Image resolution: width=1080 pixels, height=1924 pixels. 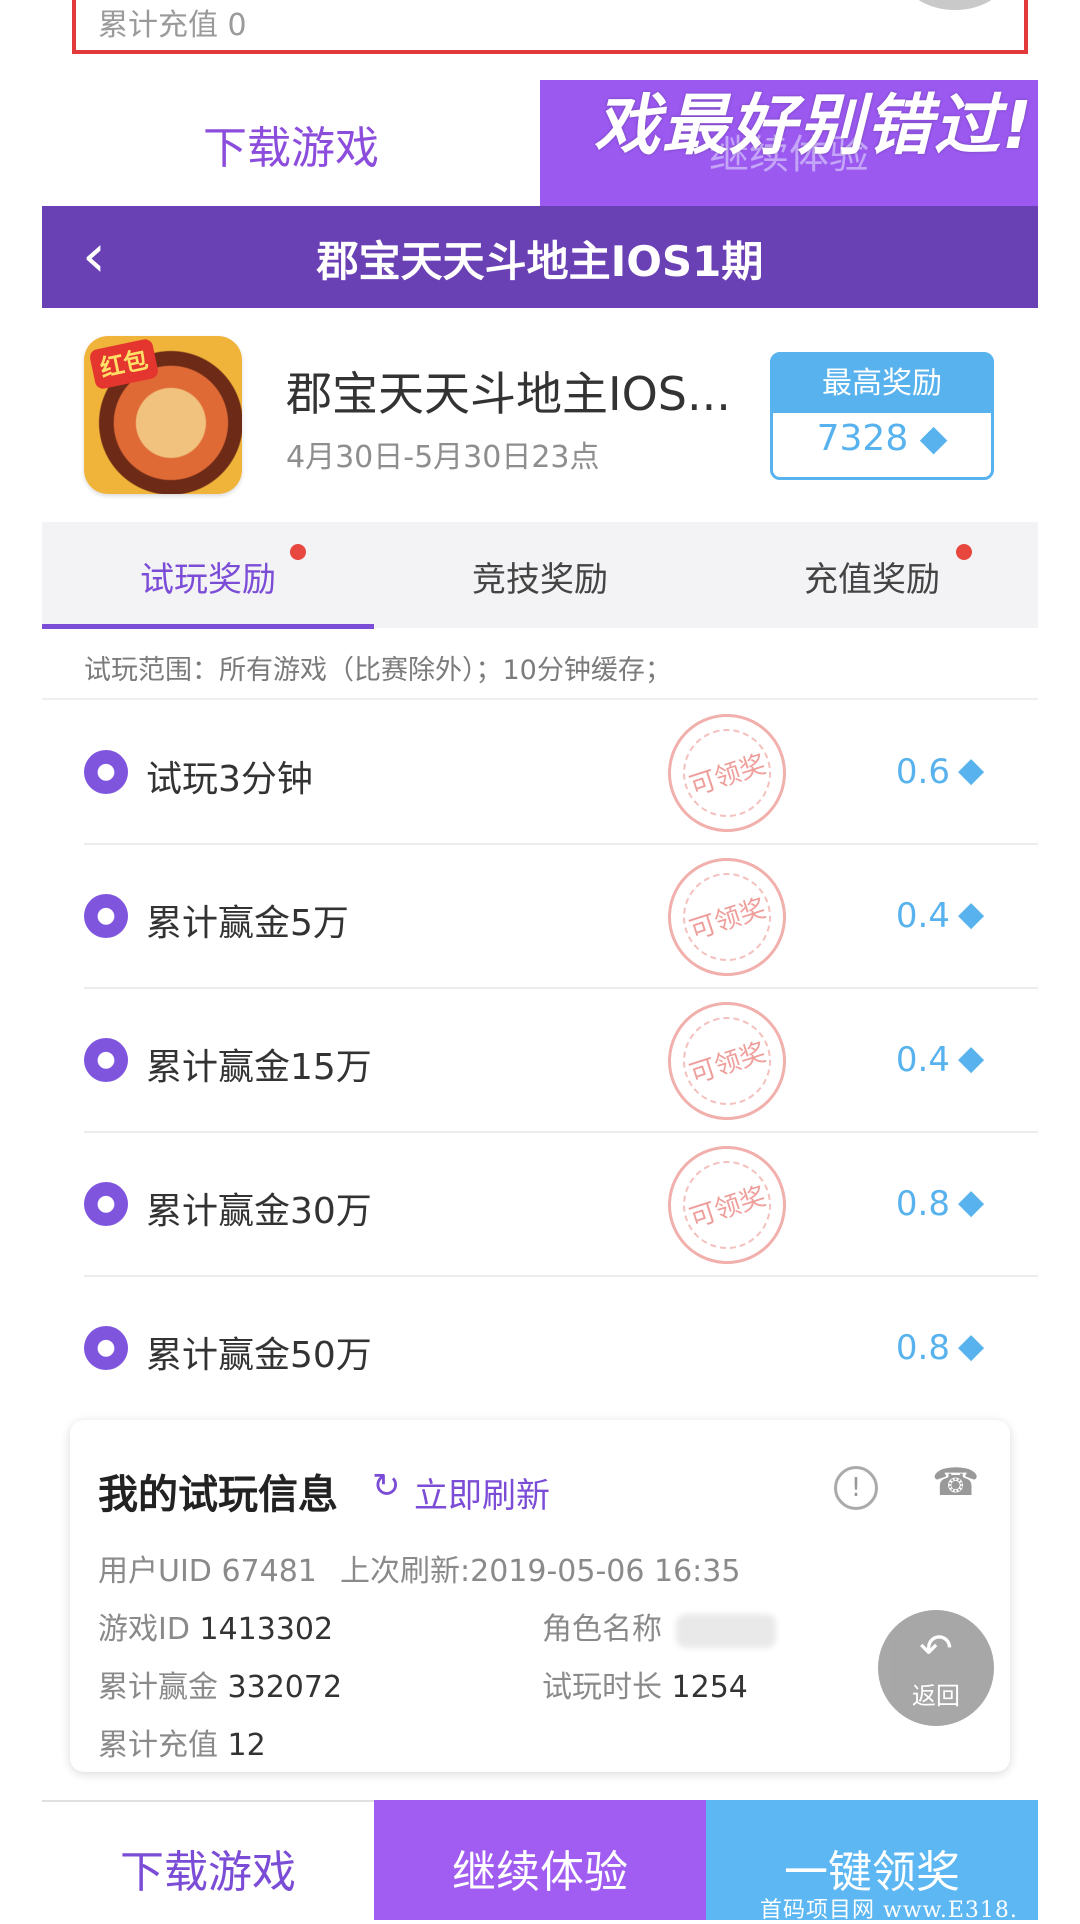 I want to click on last-refresh-row: 上次刷新:2019-05-06 16:35, so click(x=540, y=1568).